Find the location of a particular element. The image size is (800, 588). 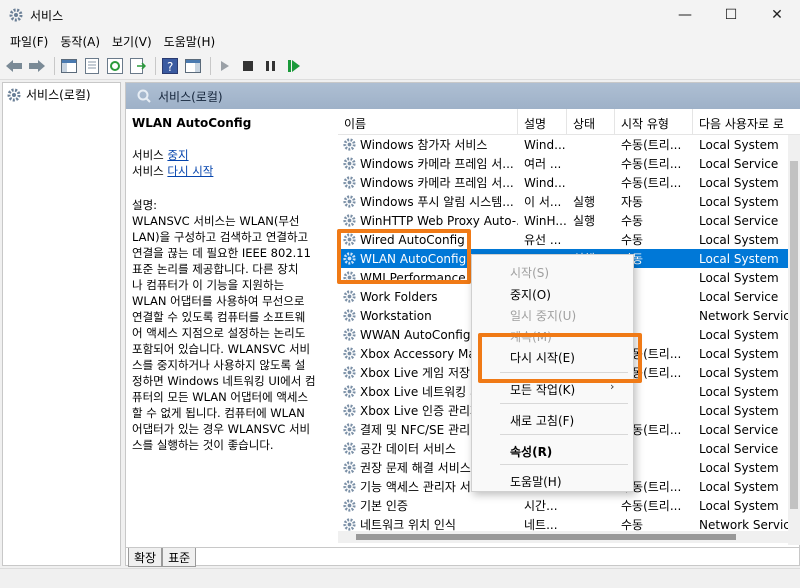

menu-item-pause: 일시 중지(U) is located at coordinates (543, 315).